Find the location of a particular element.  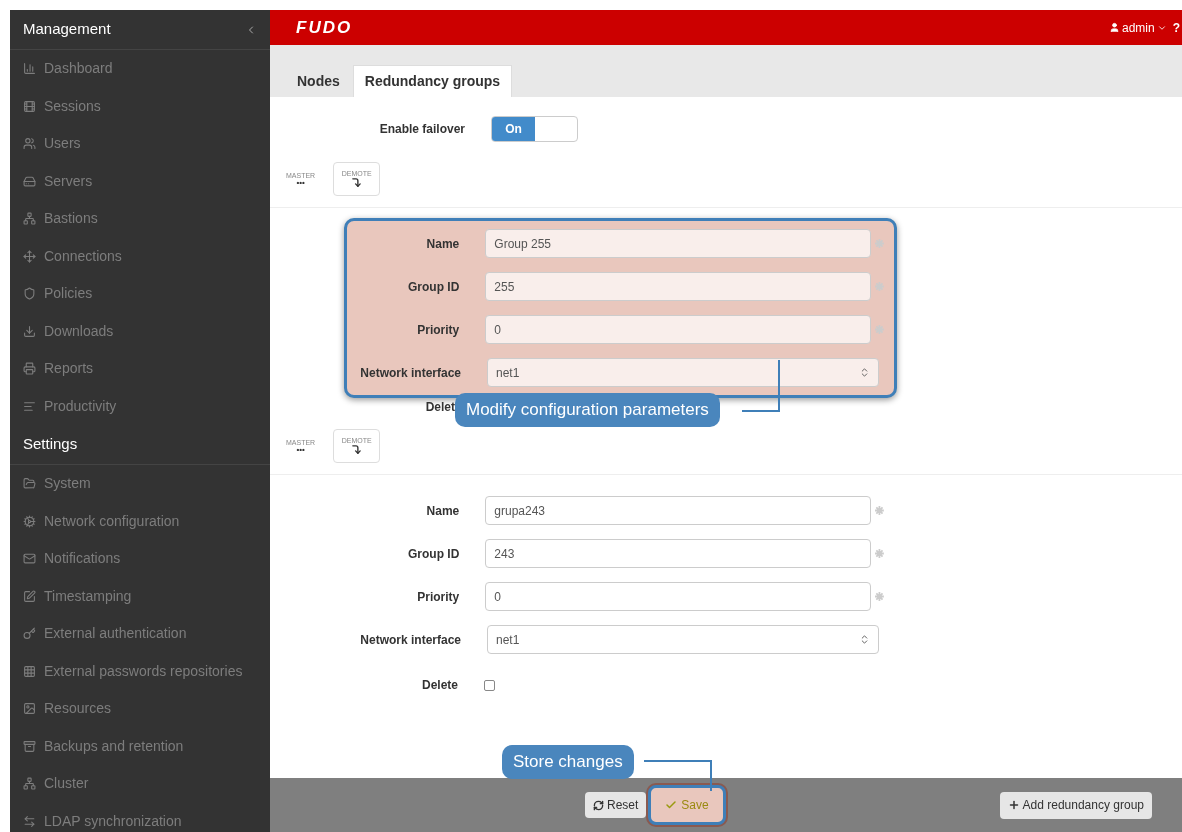

folder-icon is located at coordinates (29, 484).